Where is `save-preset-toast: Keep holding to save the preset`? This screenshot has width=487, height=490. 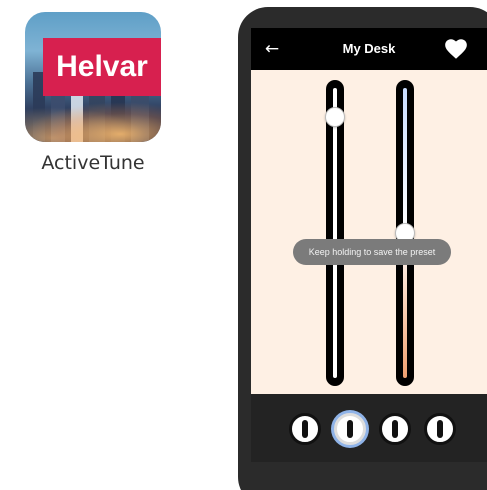 save-preset-toast: Keep holding to save the preset is located at coordinates (372, 252).